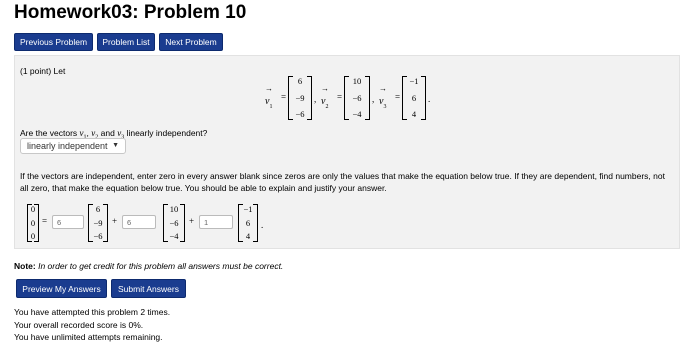  I want to click on coefficient-2-input: 6, so click(139, 222).